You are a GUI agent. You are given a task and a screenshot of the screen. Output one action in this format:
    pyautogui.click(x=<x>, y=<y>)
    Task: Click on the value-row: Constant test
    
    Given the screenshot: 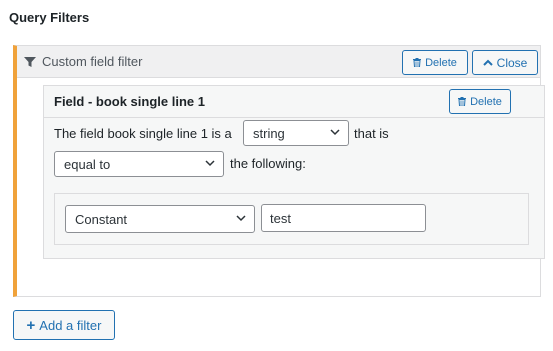 What is the action you would take?
    pyautogui.click(x=291, y=219)
    